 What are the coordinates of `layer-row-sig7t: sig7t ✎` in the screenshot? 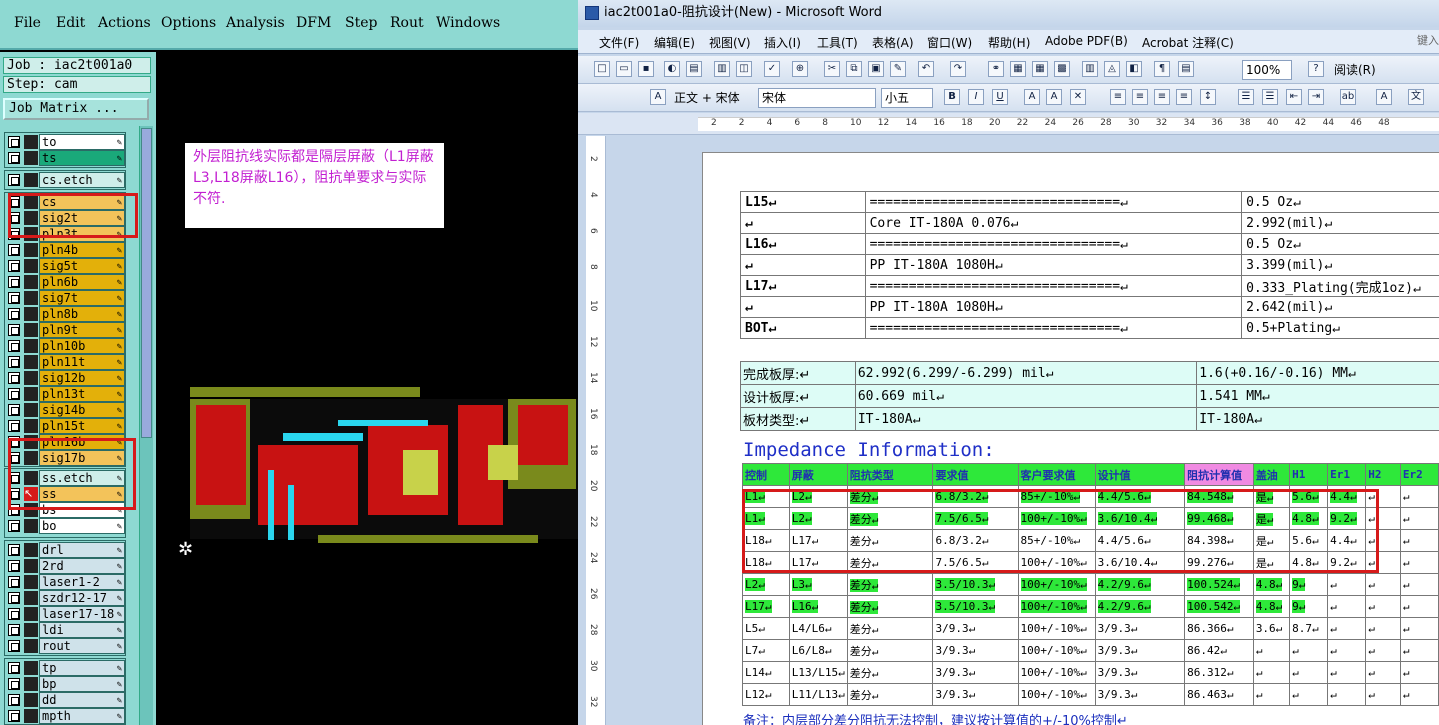 It's located at (65, 298).